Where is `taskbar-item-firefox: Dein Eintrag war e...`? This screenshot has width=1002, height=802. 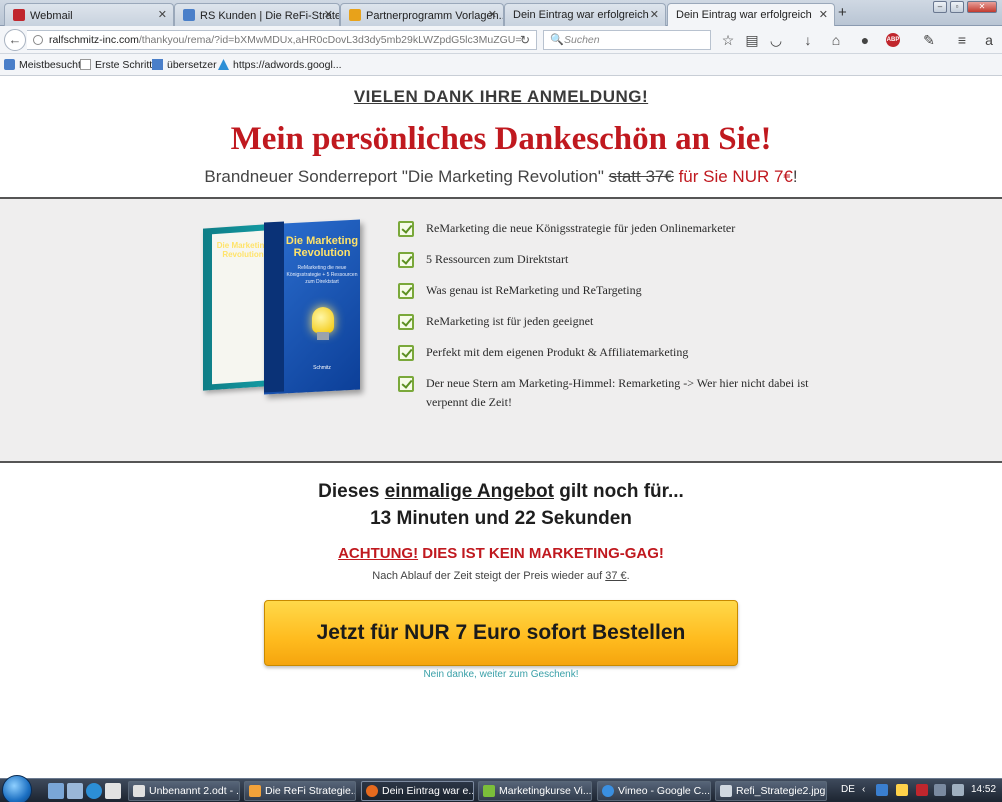 taskbar-item-firefox: Dein Eintrag war e... is located at coordinates (417, 791).